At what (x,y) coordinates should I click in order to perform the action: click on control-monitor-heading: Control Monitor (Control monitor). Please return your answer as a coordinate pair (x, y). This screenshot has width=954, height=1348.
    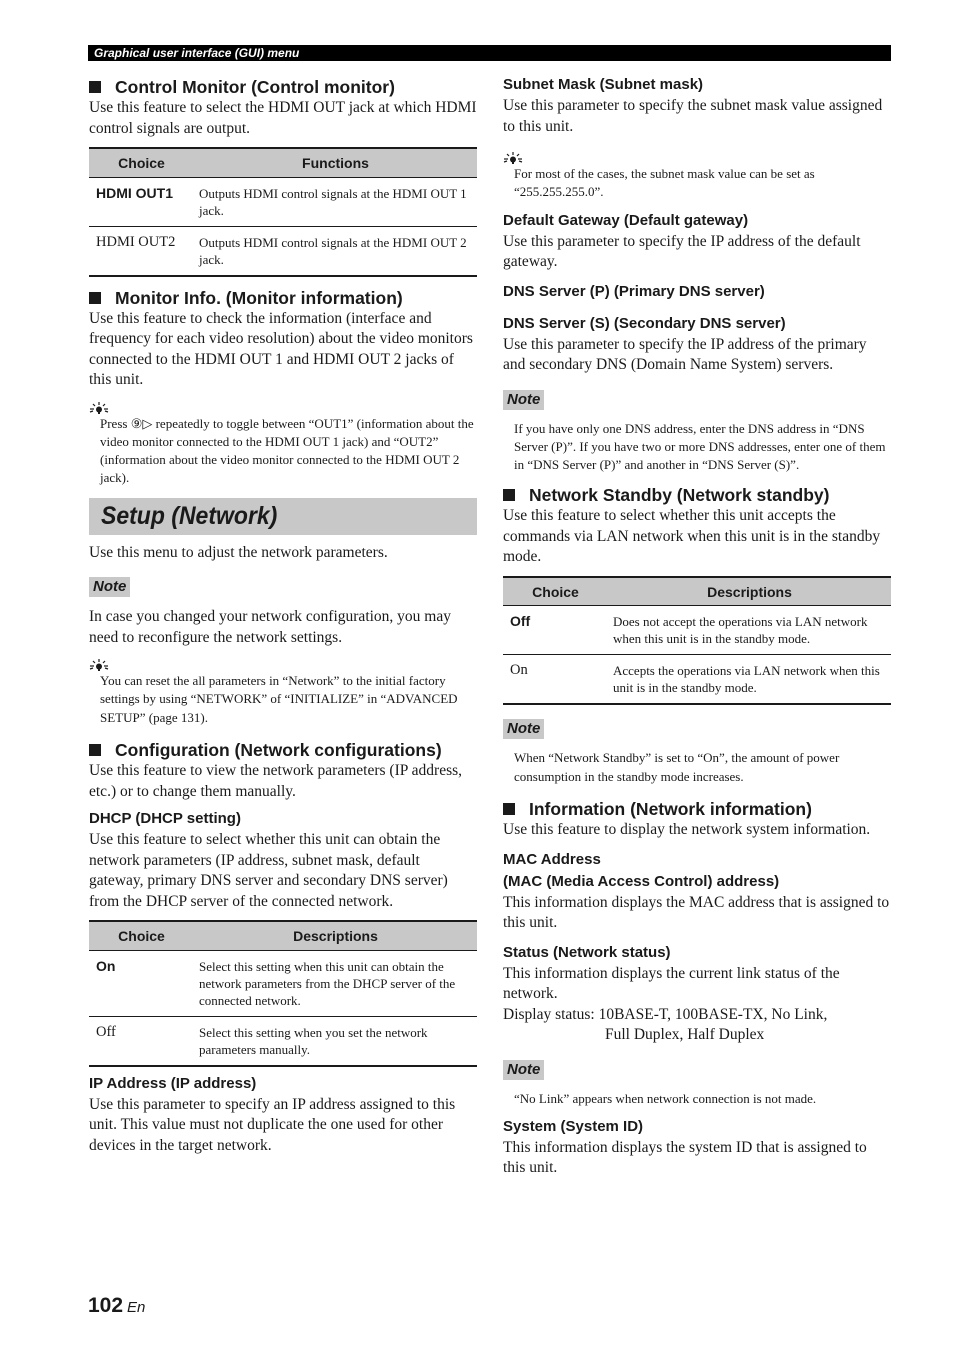
    Looking at the image, I should click on (283, 87).